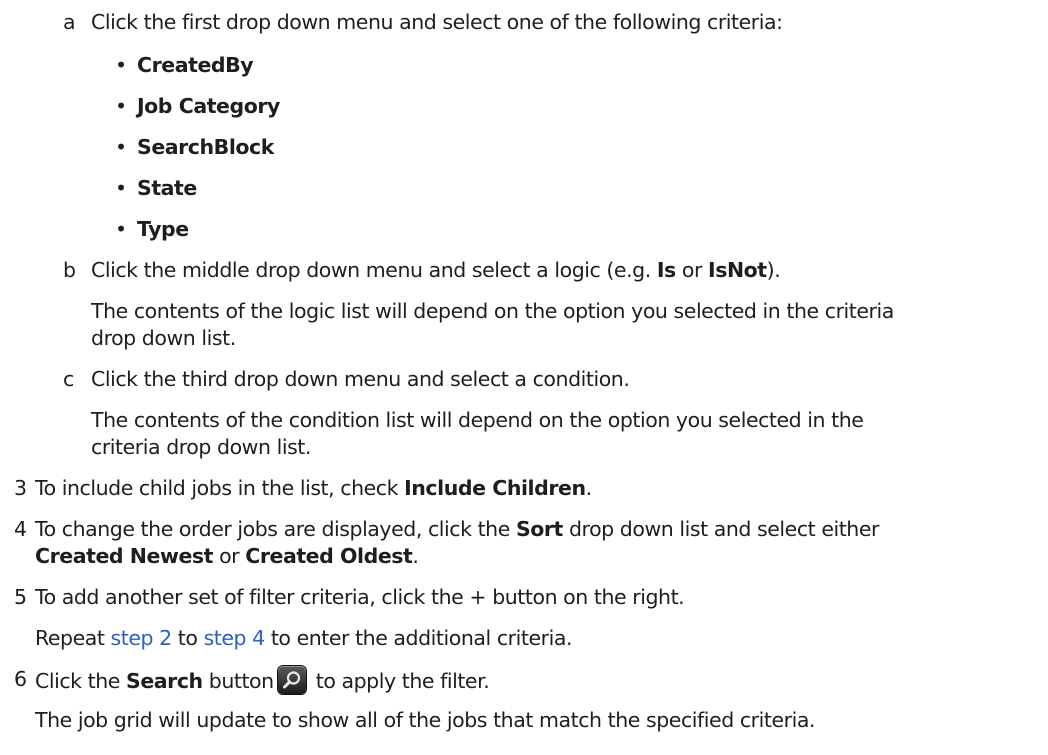 The width and height of the screenshot is (1048, 755). Describe the element at coordinates (227, 556) in the screenshot. I see `step-4-text-cont: Created Newest or Created Oldest.` at that location.